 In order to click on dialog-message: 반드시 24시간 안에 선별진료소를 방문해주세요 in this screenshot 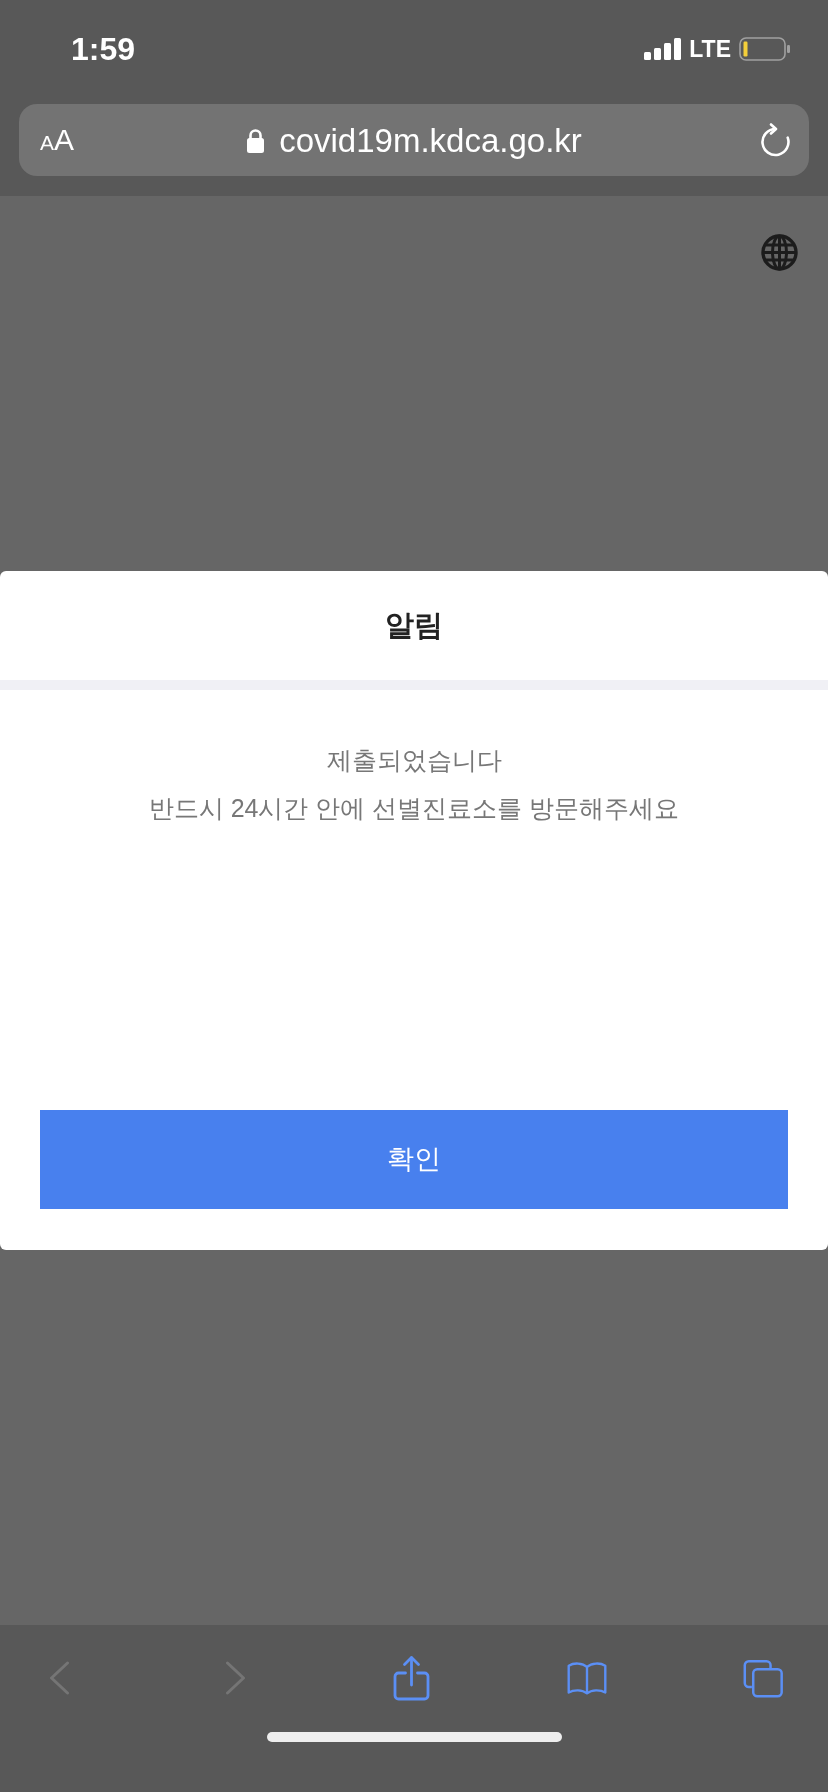, I will do `click(414, 808)`.